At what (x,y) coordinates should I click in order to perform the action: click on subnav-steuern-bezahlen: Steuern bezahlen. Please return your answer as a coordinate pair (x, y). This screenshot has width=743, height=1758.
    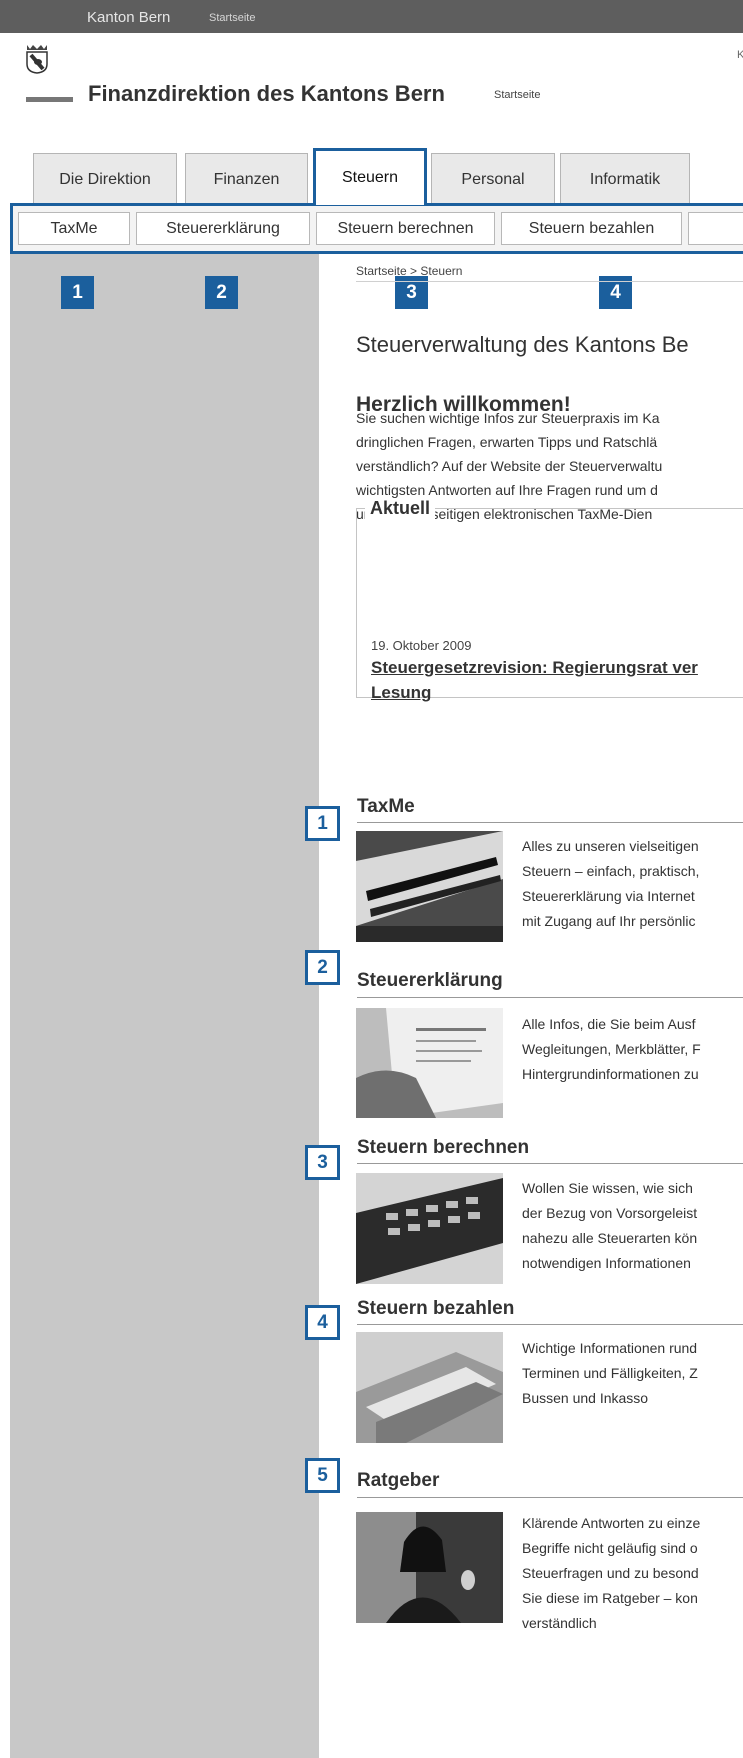
    Looking at the image, I should click on (591, 228).